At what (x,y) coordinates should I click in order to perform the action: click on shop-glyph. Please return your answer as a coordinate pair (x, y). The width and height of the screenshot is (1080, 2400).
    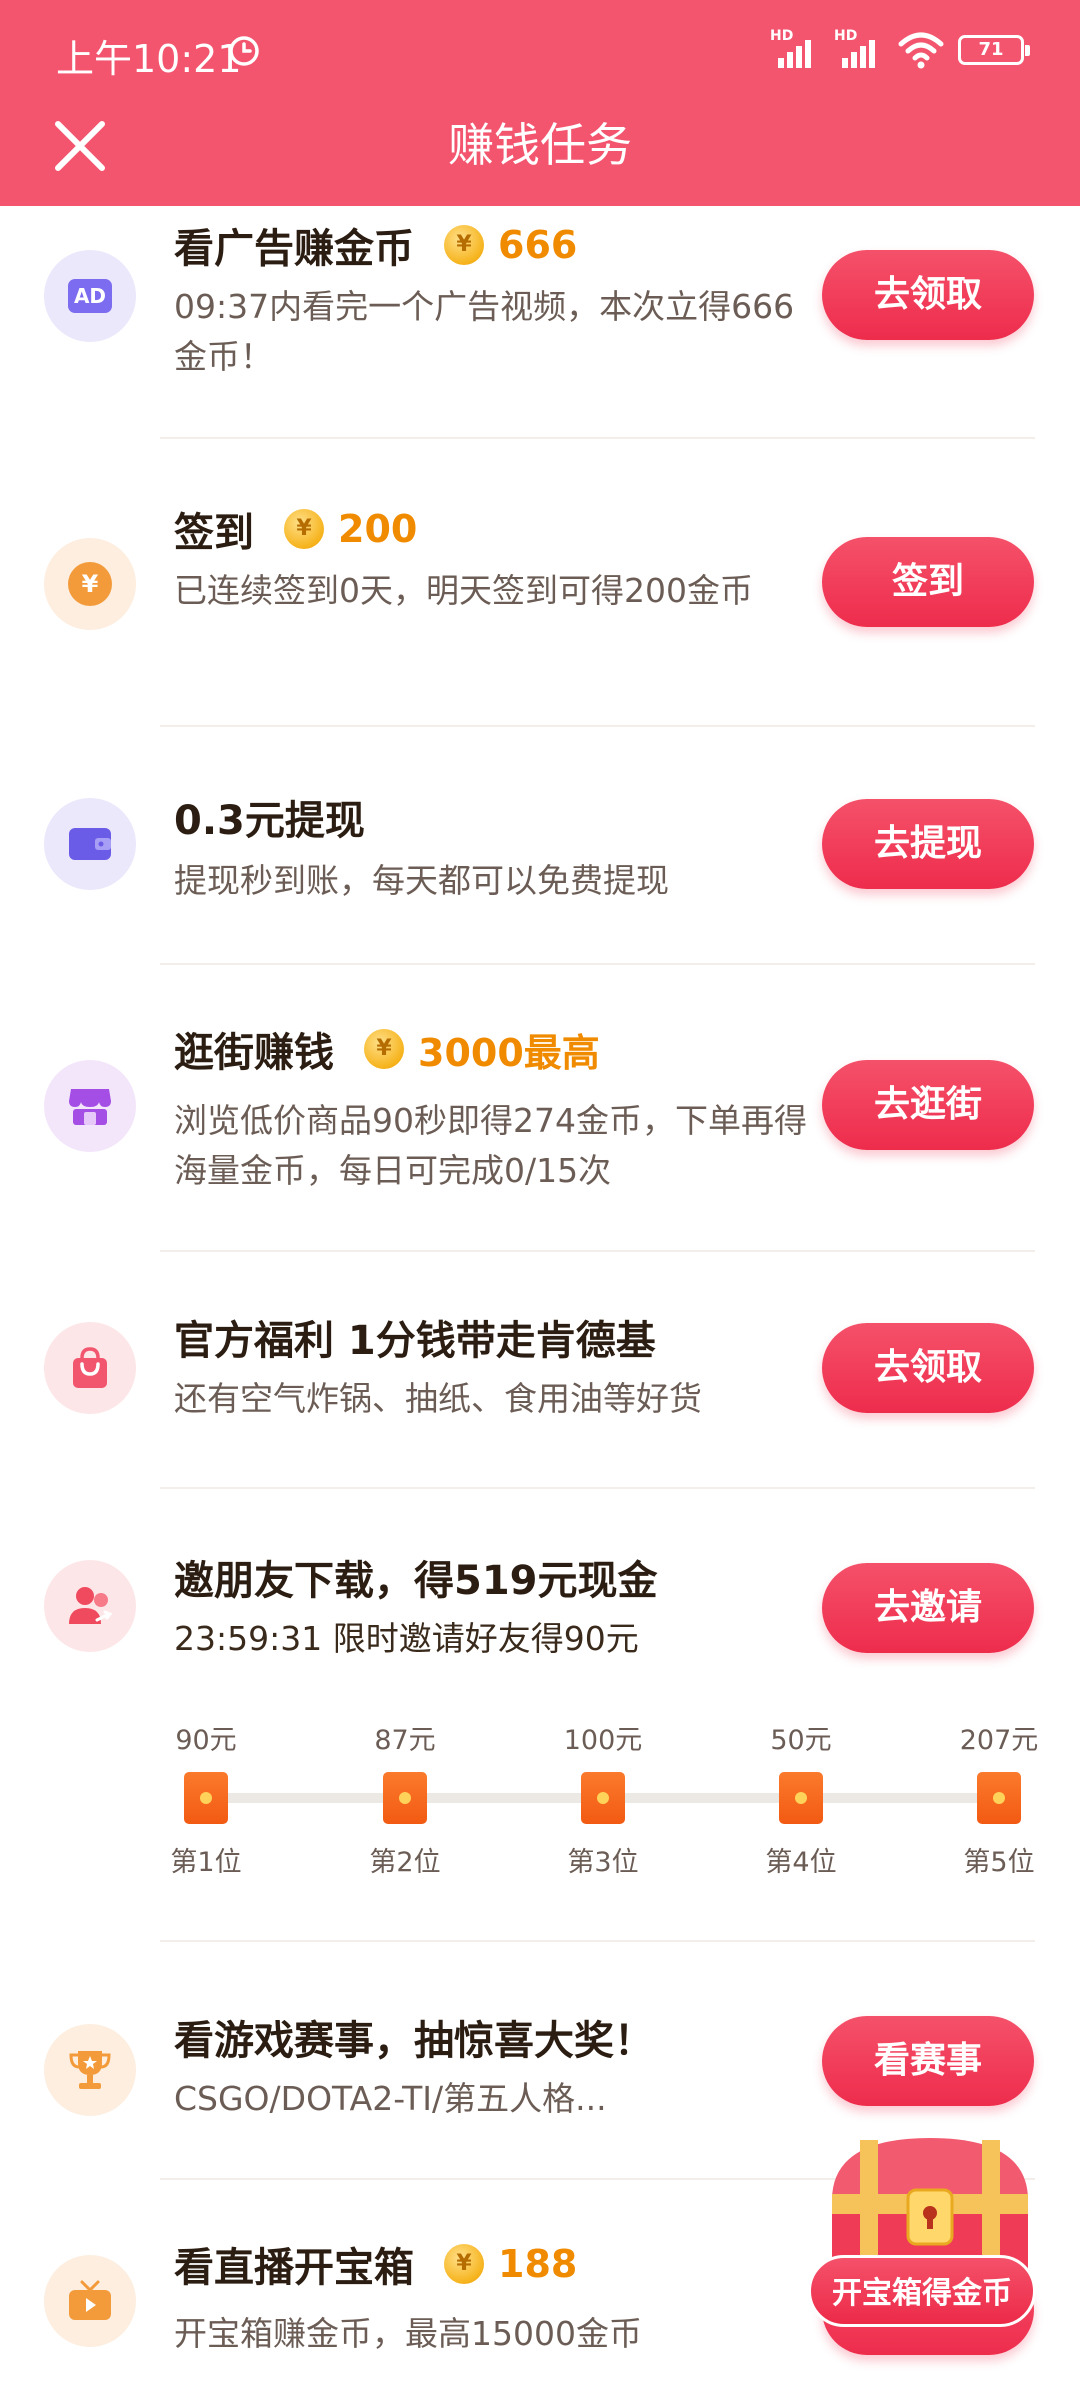
    Looking at the image, I should click on (90, 1107).